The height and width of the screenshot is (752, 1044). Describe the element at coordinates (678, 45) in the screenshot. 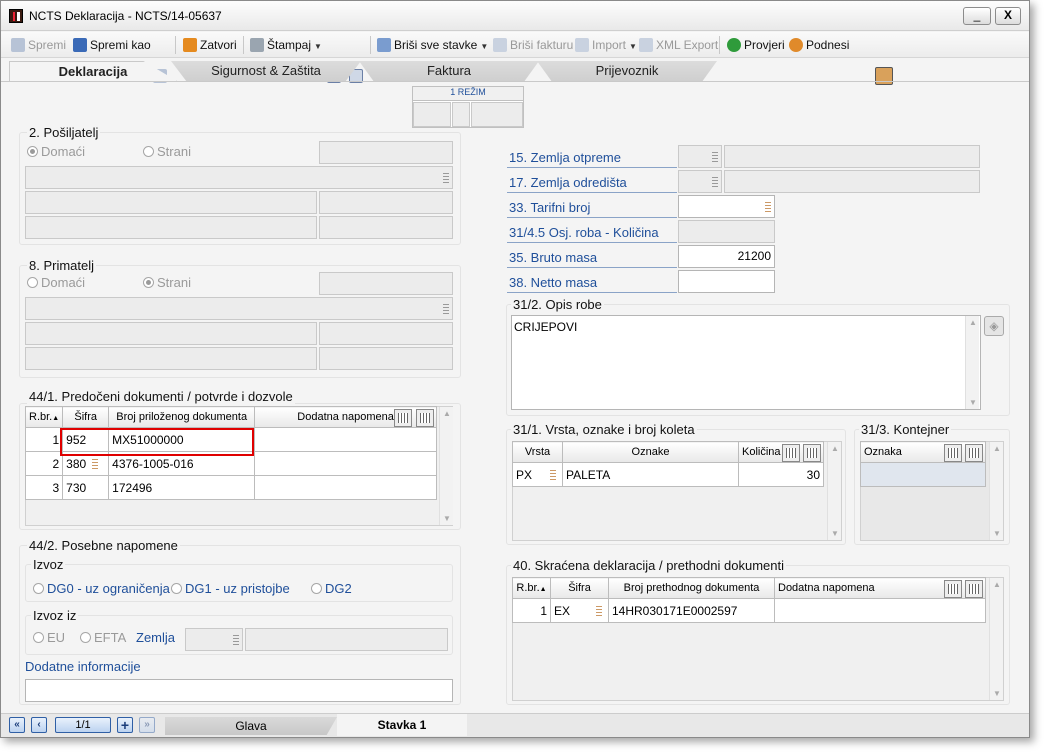

I see `xml-export-button: XML Export` at that location.